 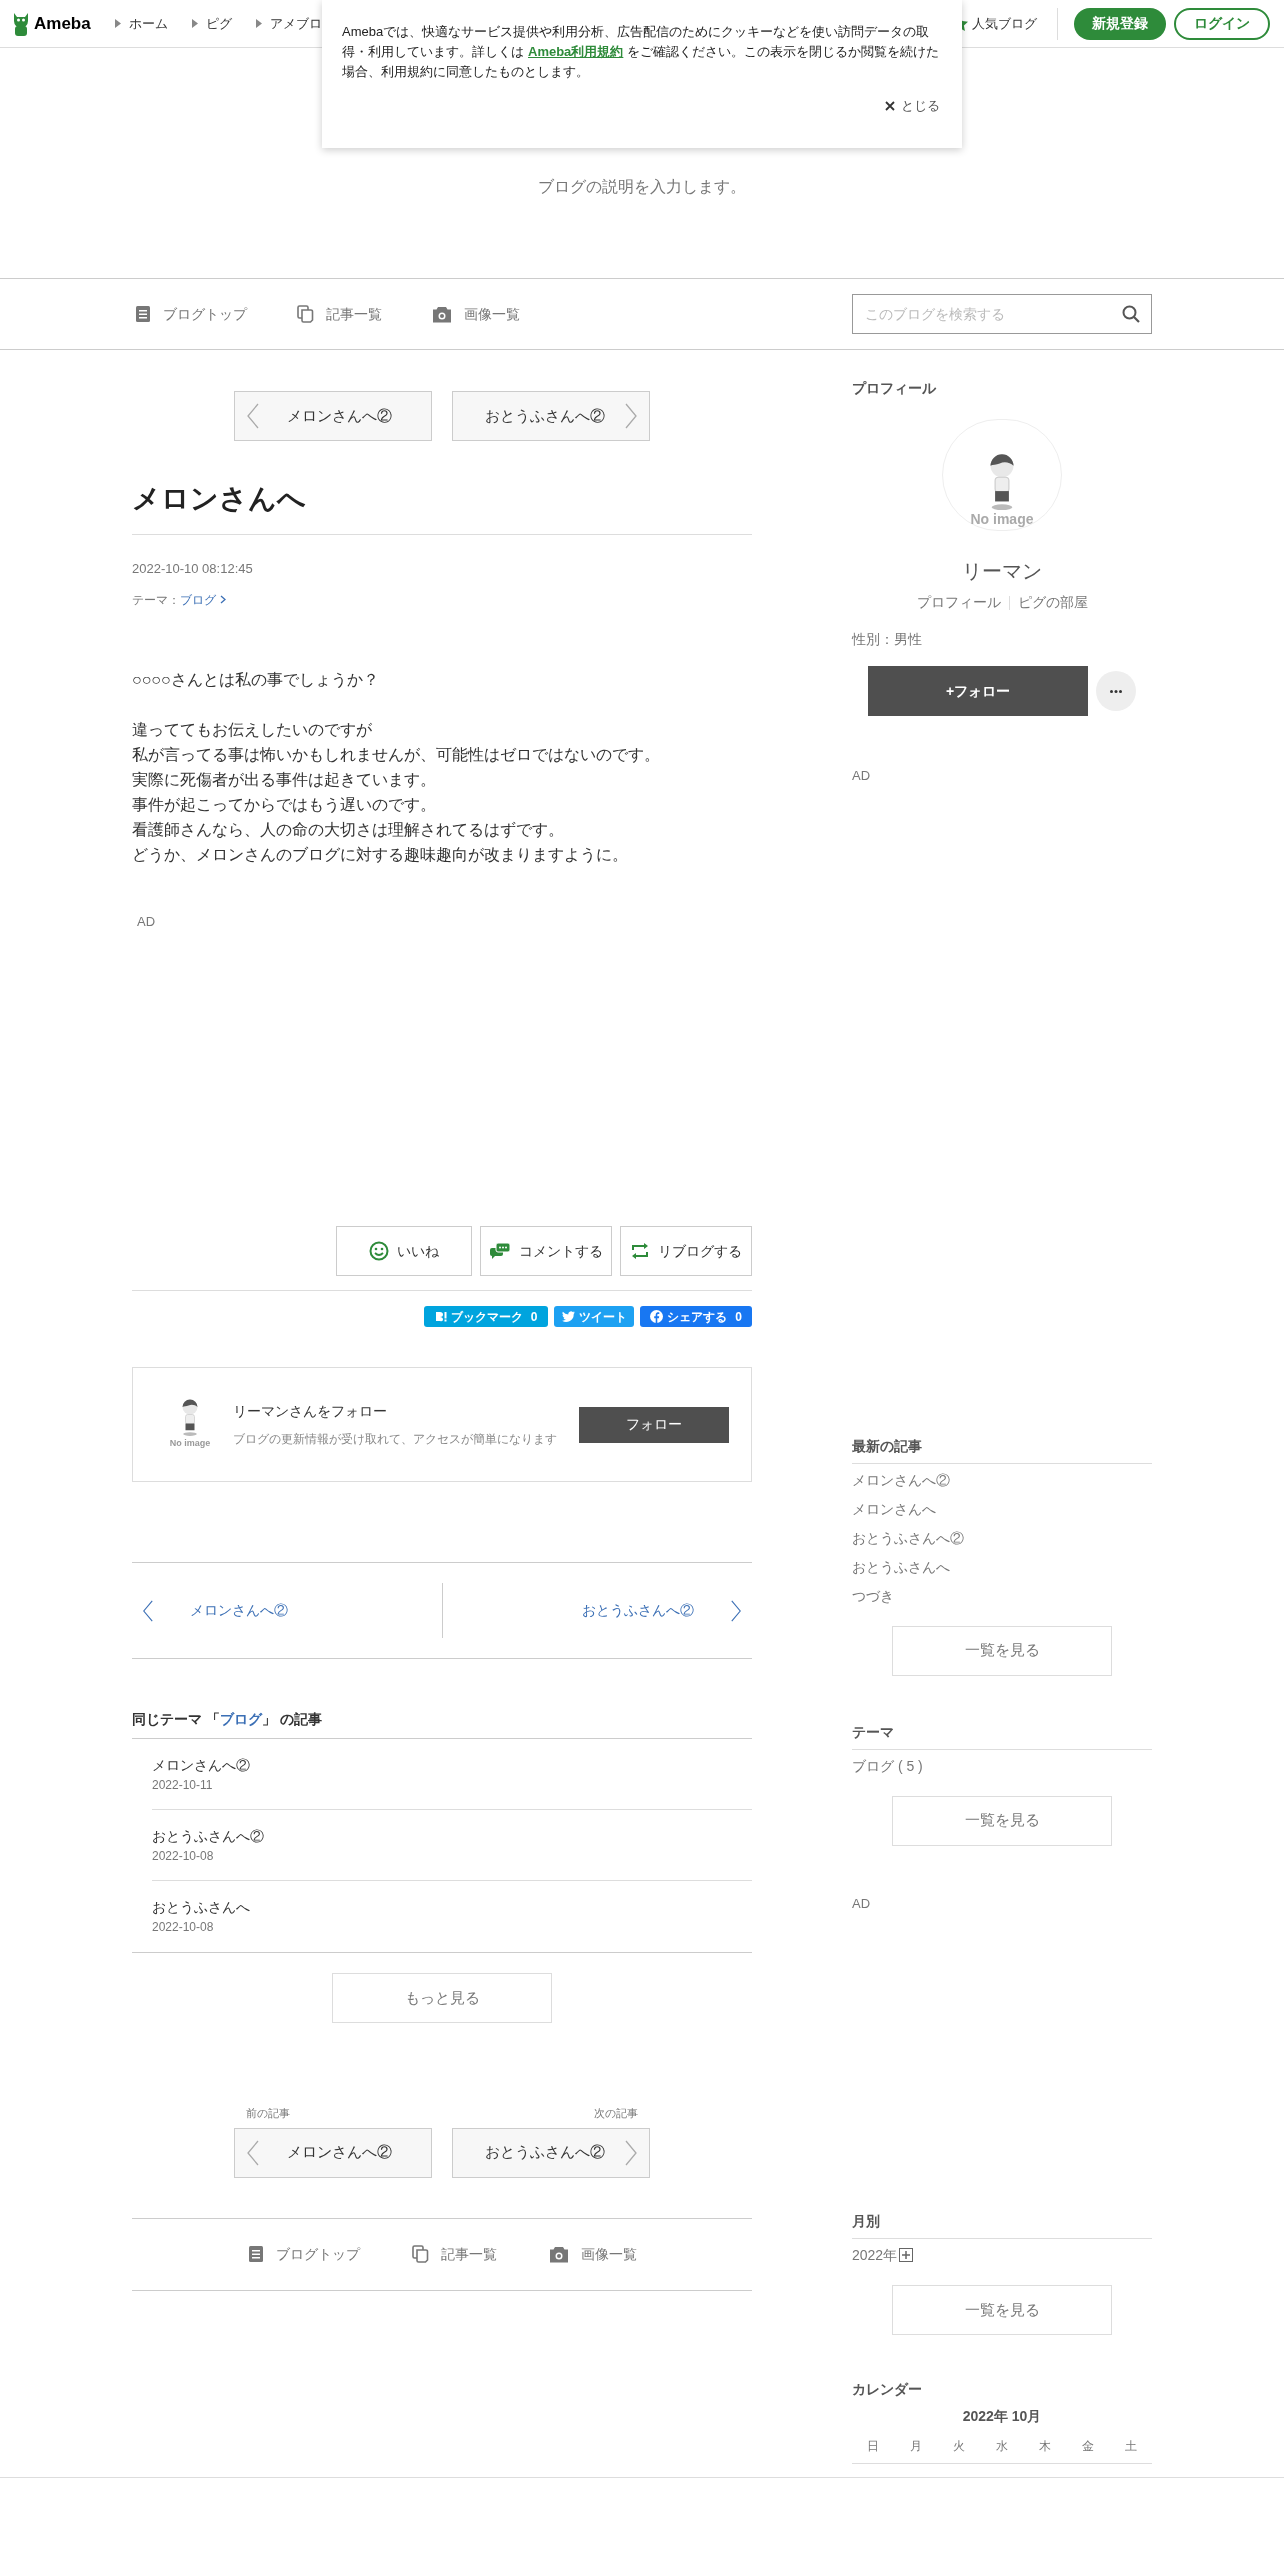 What do you see at coordinates (640, 1251) in the screenshot?
I see `repeat-icon` at bounding box center [640, 1251].